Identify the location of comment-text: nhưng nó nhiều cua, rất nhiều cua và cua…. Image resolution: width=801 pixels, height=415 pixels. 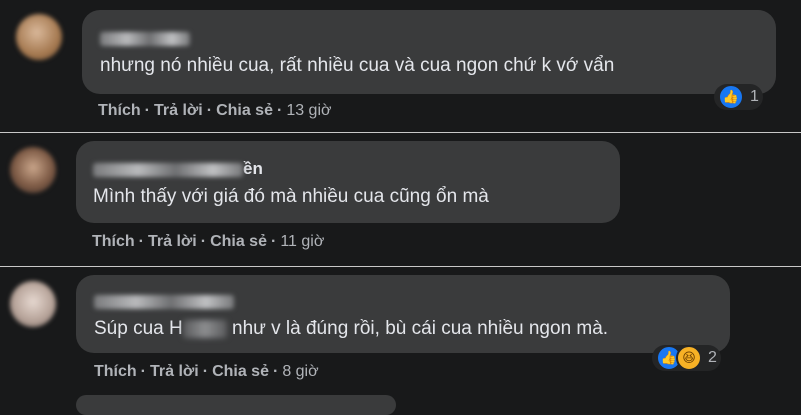
(357, 65).